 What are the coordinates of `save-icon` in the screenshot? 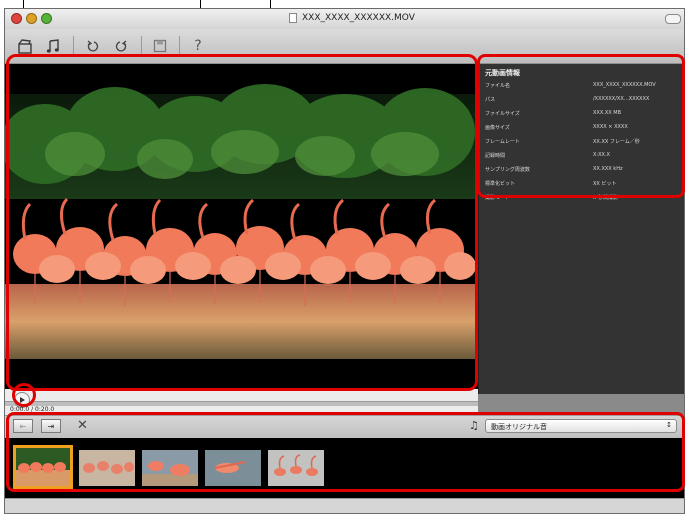 It's located at (160, 46).